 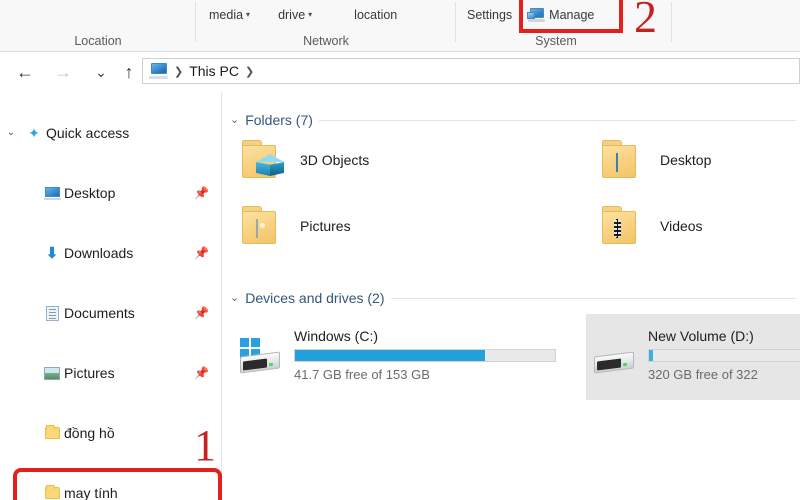 What do you see at coordinates (681, 226) in the screenshot?
I see `content-item-label: Videos` at bounding box center [681, 226].